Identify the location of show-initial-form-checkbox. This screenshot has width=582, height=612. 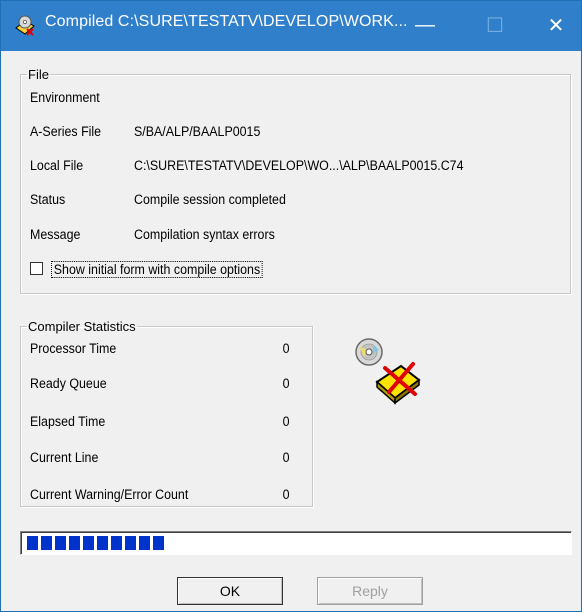
(36, 268).